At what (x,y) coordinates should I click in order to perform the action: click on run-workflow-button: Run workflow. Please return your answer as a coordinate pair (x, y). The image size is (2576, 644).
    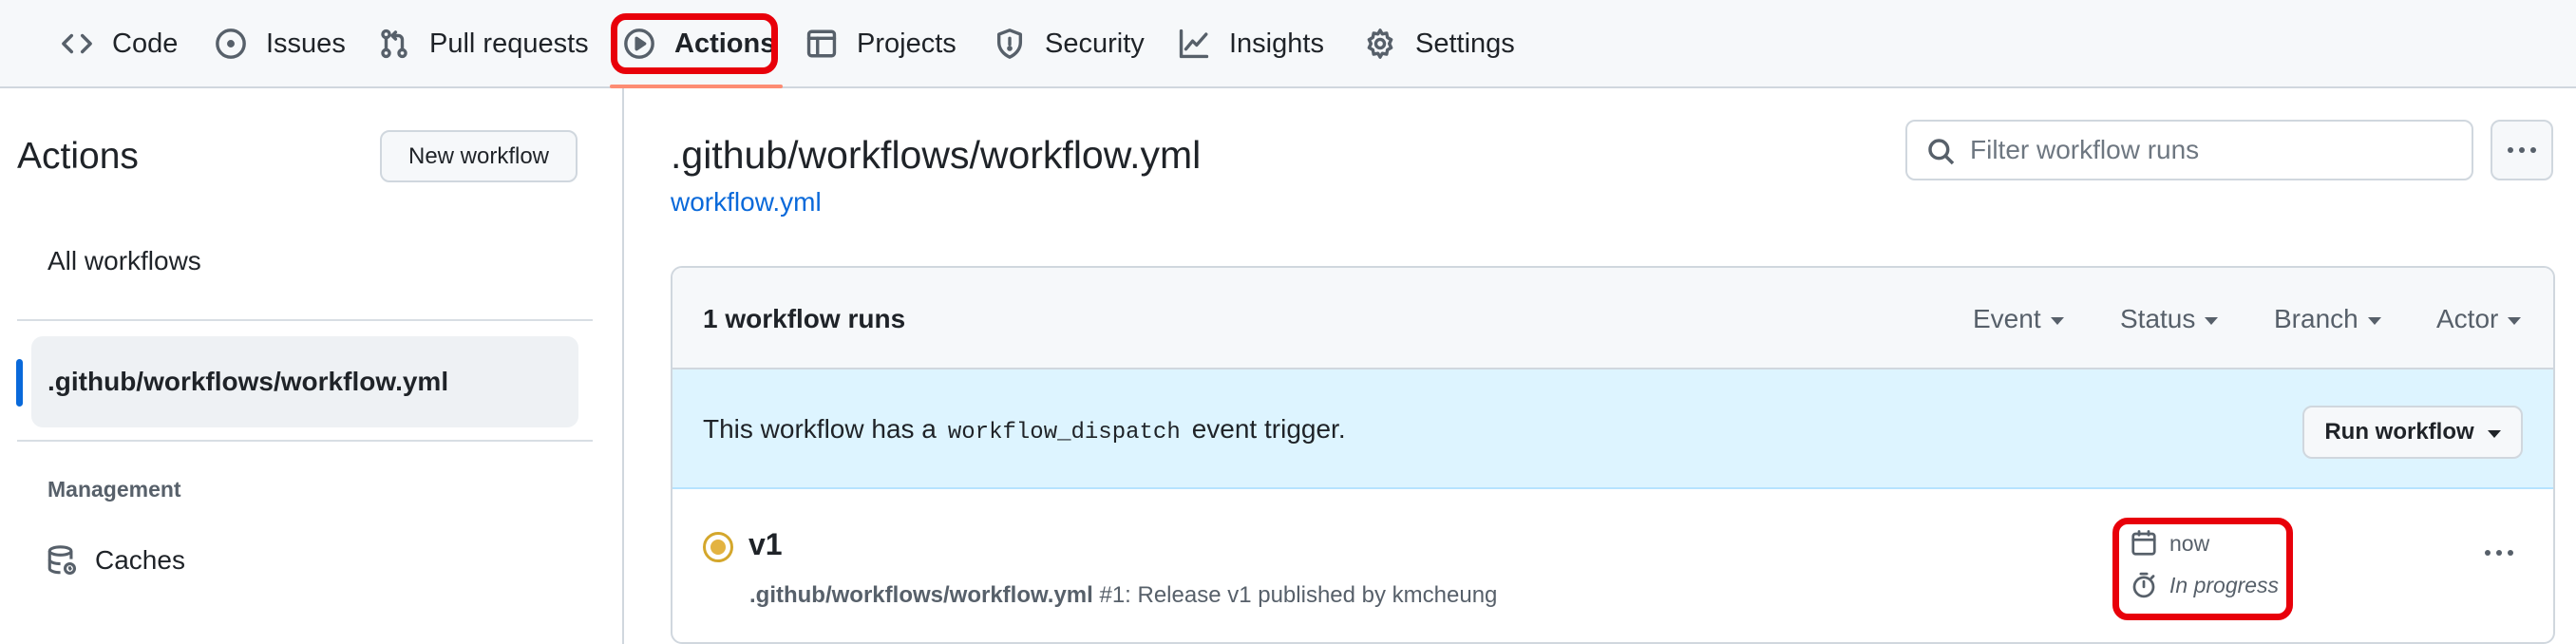
    Looking at the image, I should click on (2412, 432).